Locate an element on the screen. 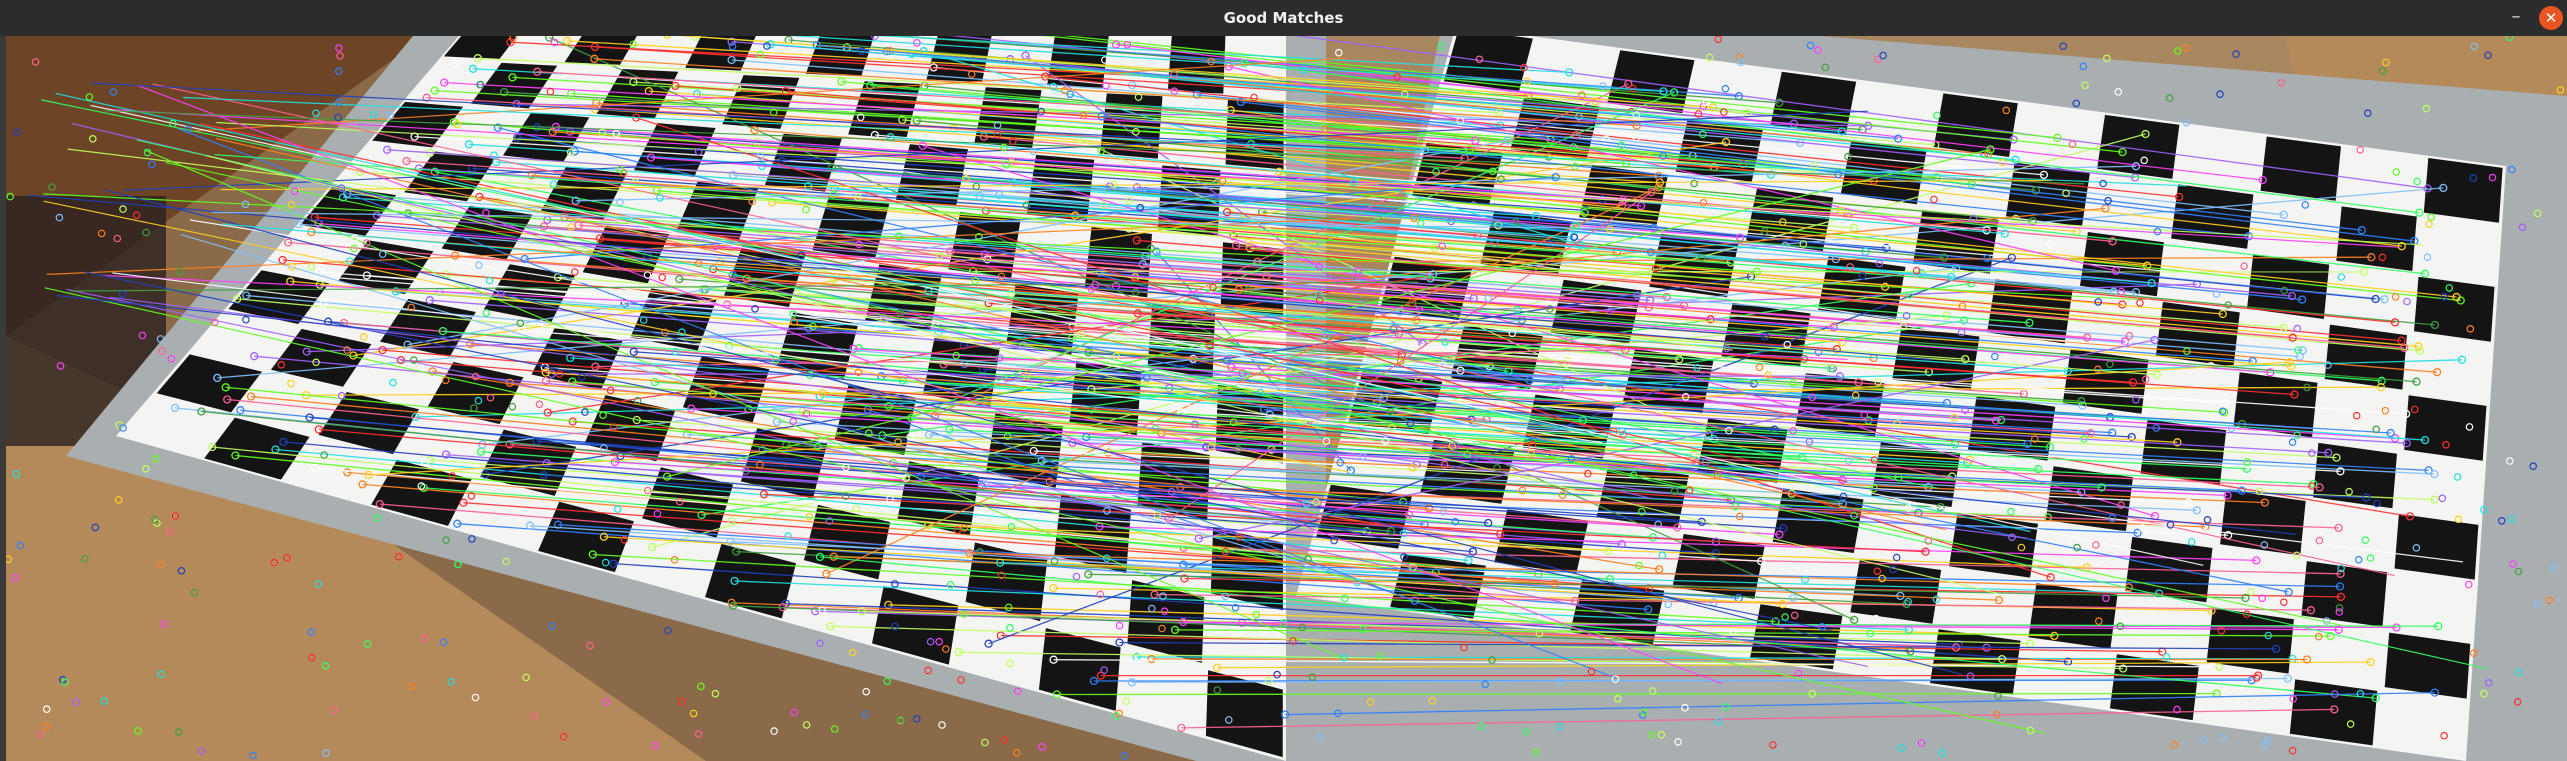 The height and width of the screenshot is (761, 2567). close-icon: ✕ is located at coordinates (2551, 18).